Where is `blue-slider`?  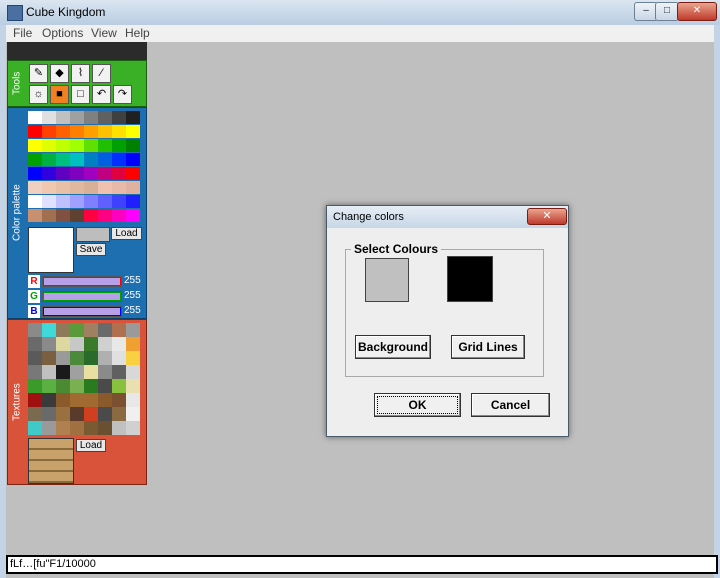
blue-slider is located at coordinates (82, 311).